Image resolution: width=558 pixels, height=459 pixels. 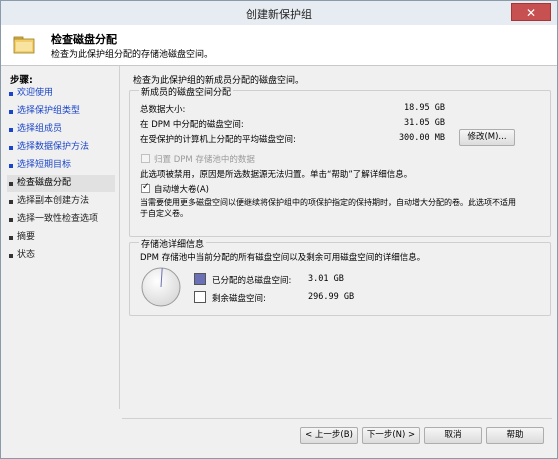 I want to click on close-button: ✕, so click(x=531, y=12).